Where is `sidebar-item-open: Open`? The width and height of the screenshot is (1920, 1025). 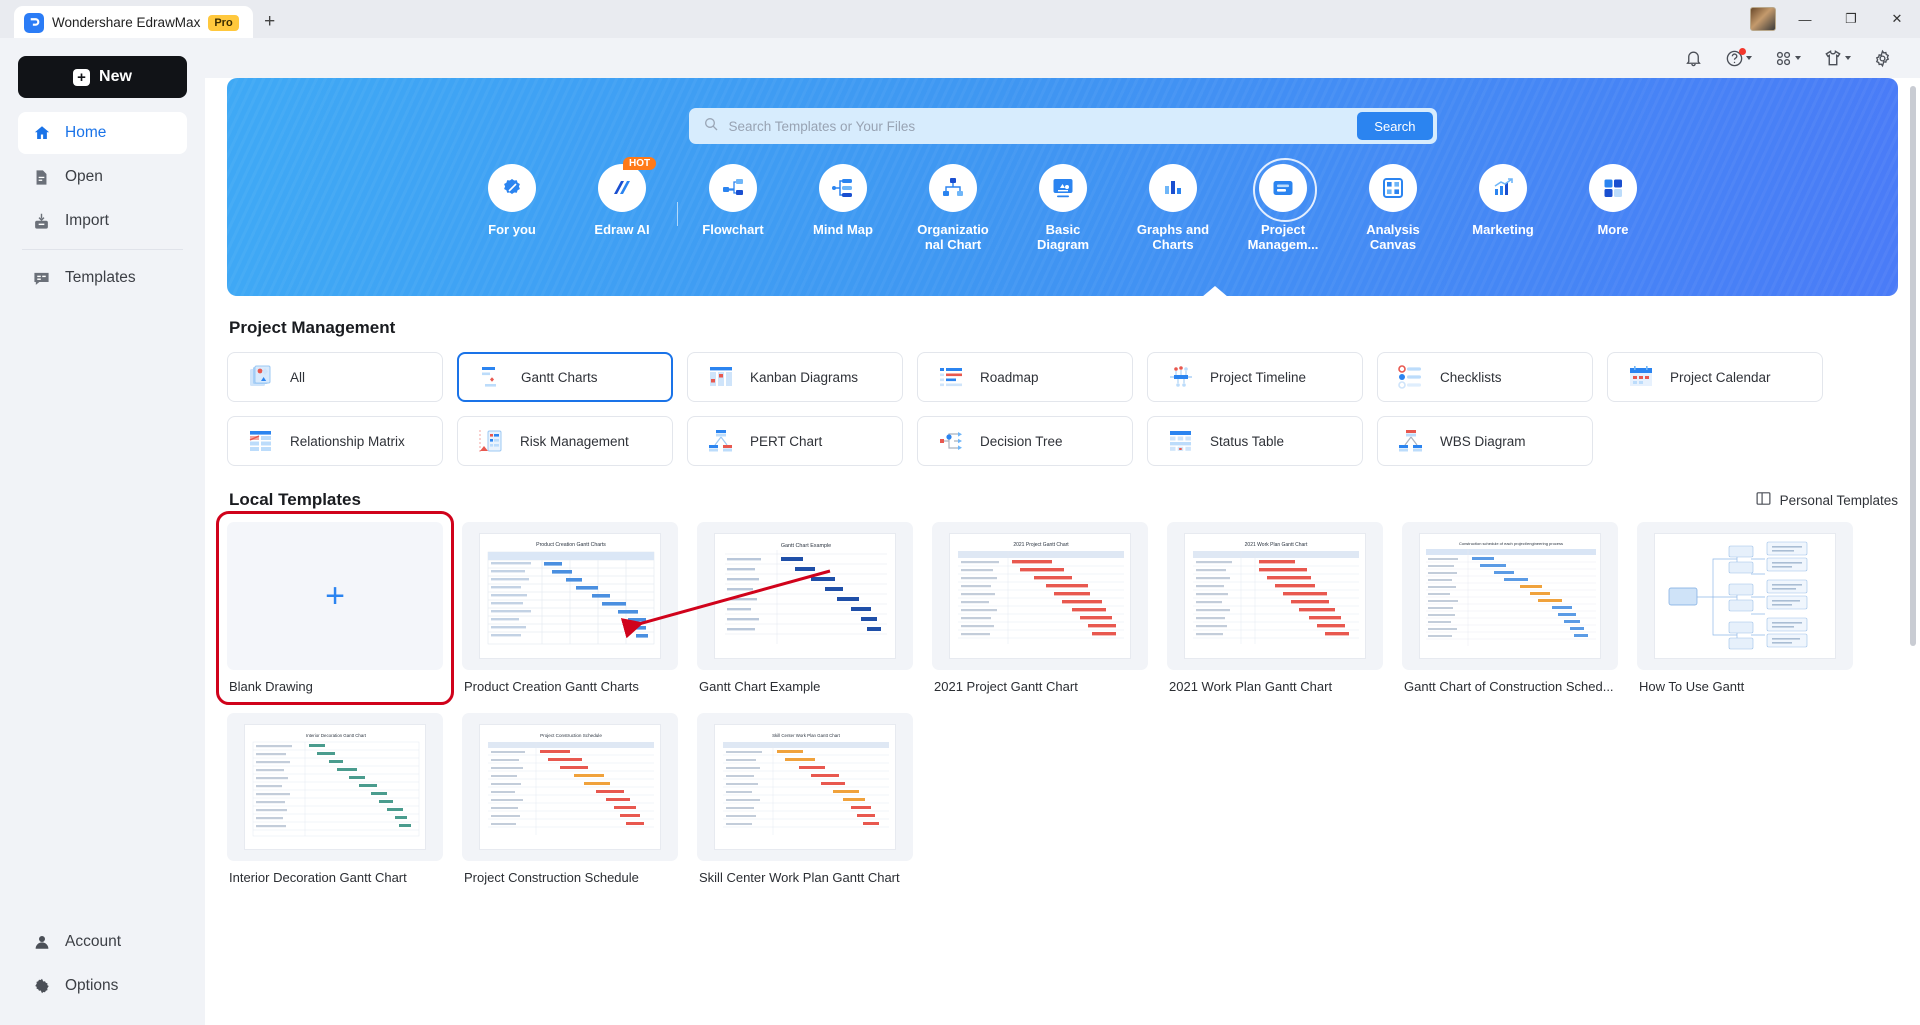 sidebar-item-open: Open is located at coordinates (102, 177).